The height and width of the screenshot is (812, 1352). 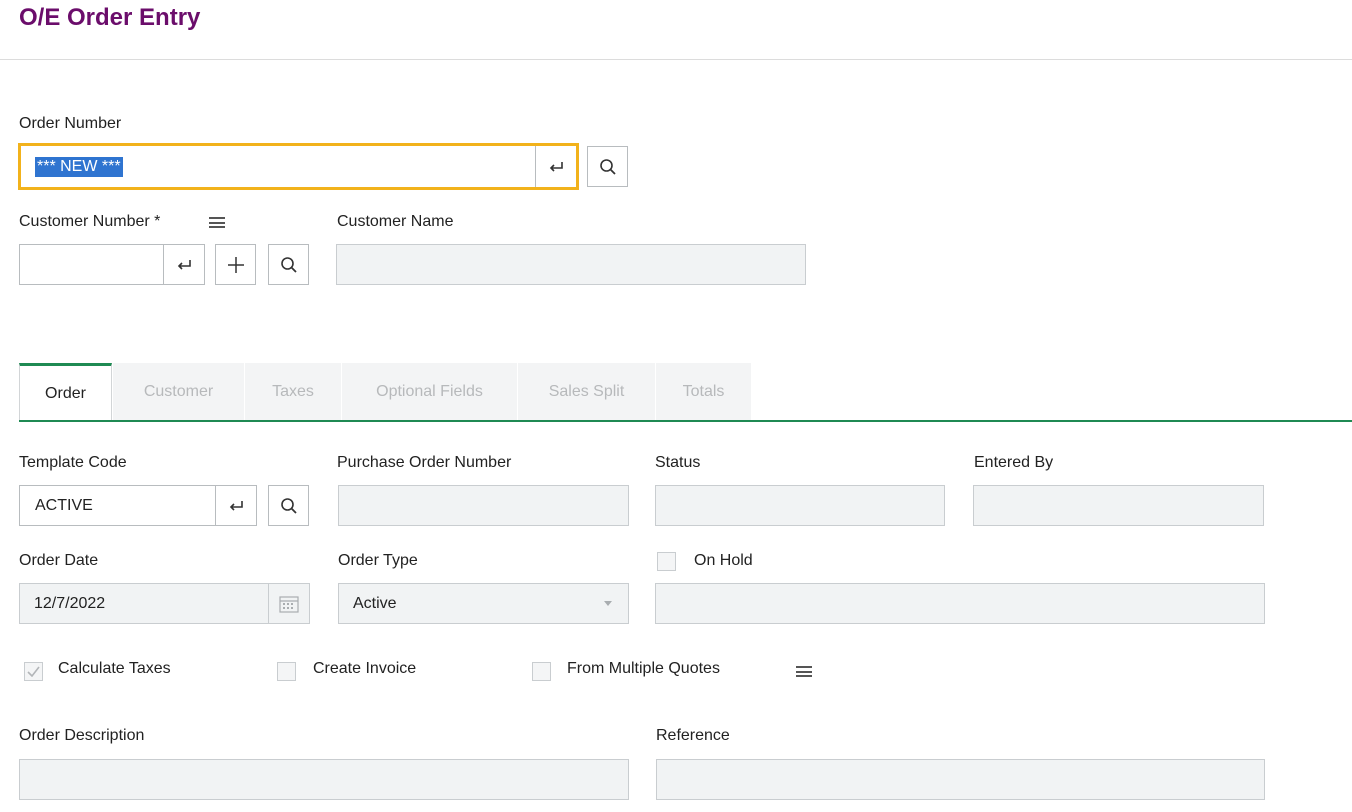 What do you see at coordinates (483, 505) in the screenshot?
I see `purchase-order-number-field` at bounding box center [483, 505].